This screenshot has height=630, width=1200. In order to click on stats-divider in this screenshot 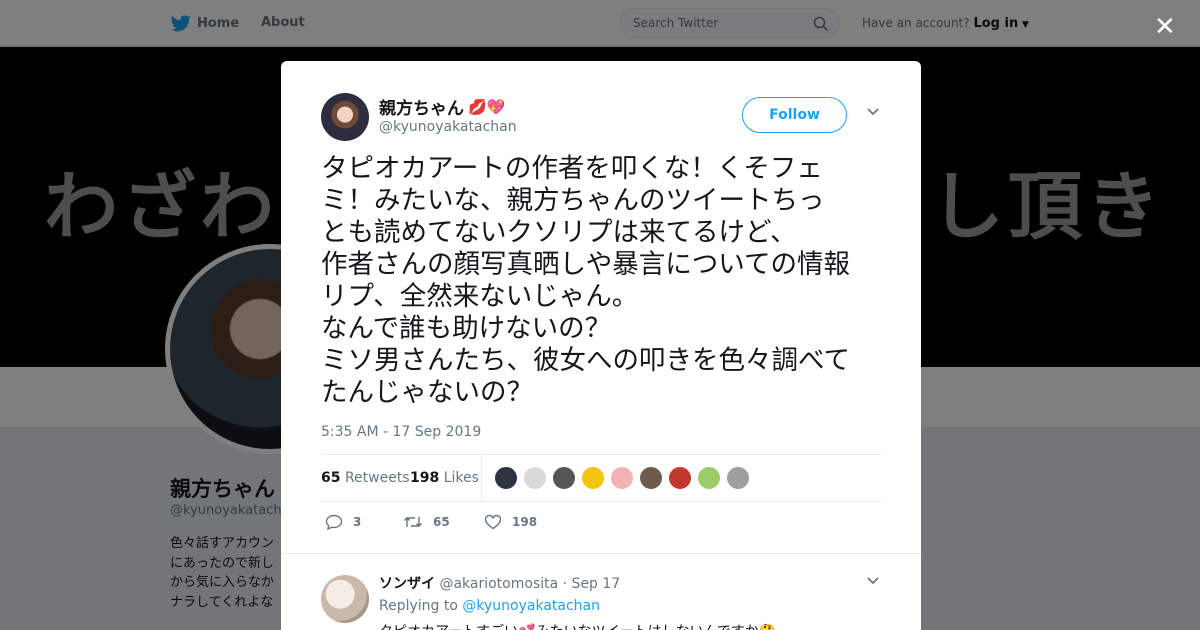, I will do `click(481, 478)`.